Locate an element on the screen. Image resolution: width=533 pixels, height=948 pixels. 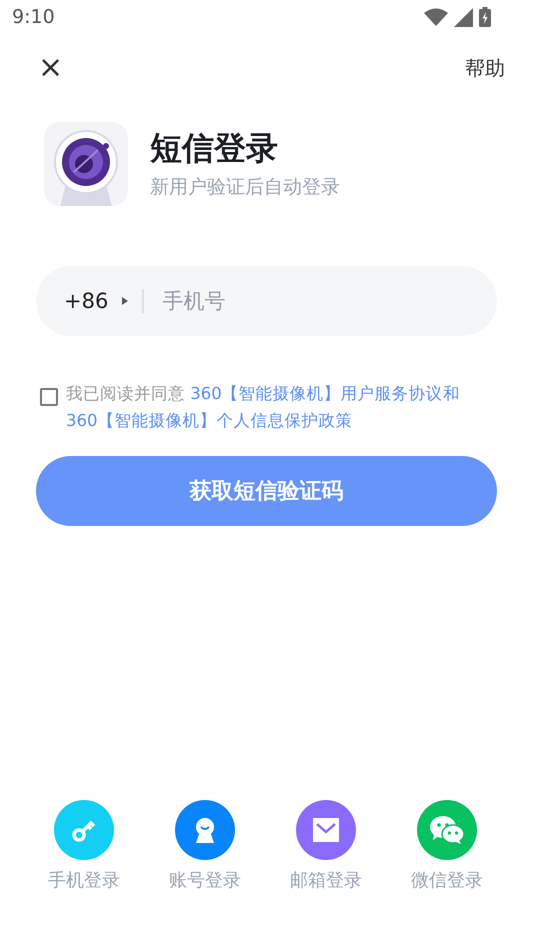
chat-bubbles-icon is located at coordinates (447, 830).